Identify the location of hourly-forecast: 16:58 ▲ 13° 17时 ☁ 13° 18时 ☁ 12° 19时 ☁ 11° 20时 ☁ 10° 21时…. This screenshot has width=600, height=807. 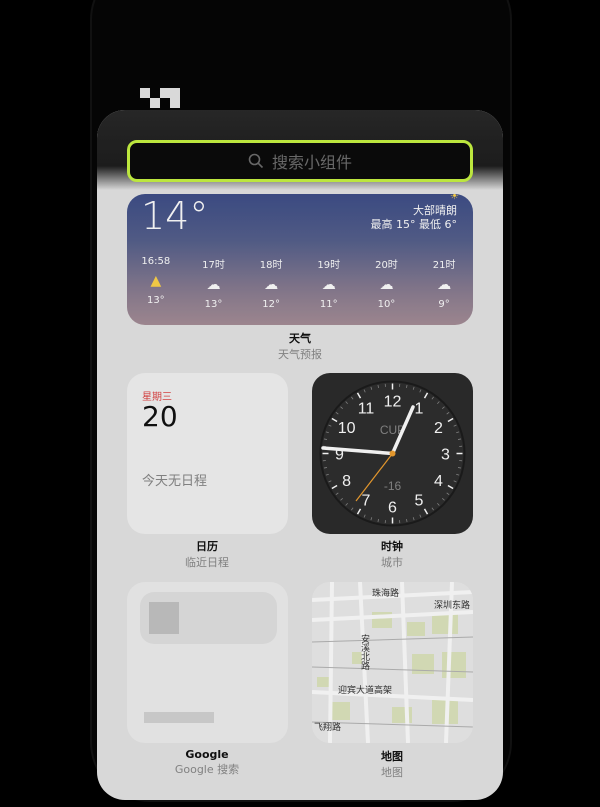
(300, 283).